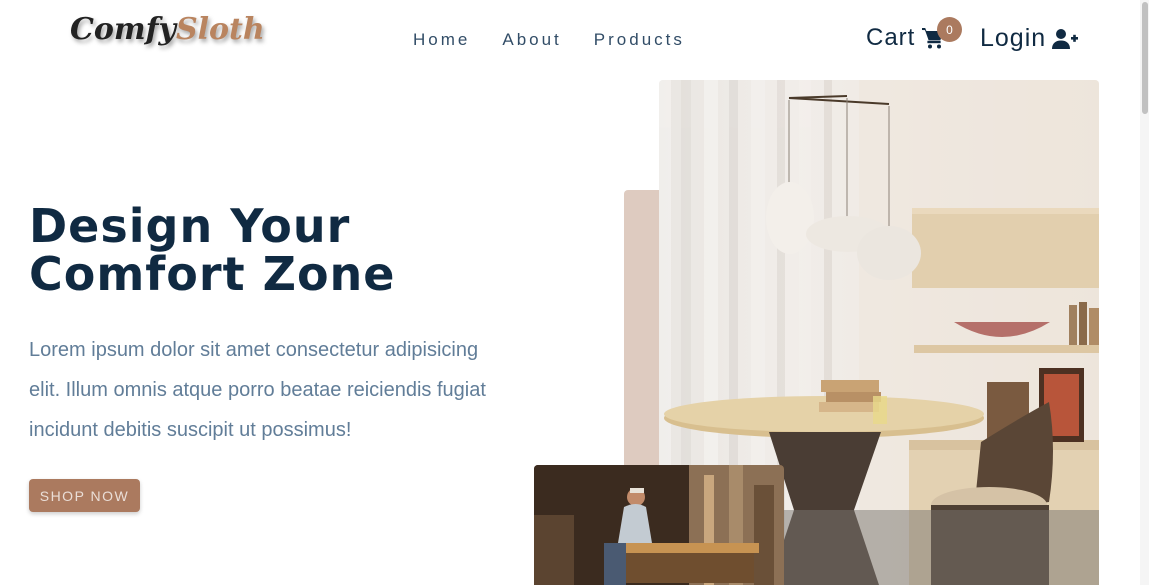 The height and width of the screenshot is (585, 1149). What do you see at coordinates (190, 430) in the screenshot?
I see `hero-text-line3: incidunt debitis suscipit ut possimus!` at bounding box center [190, 430].